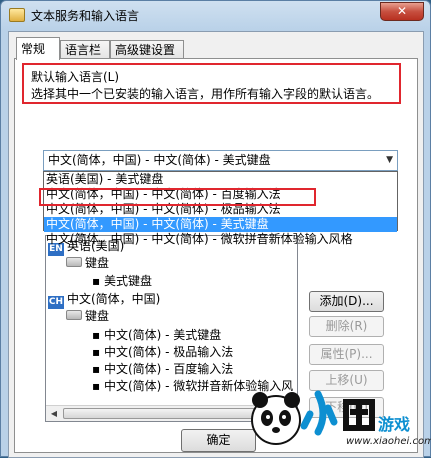 The width and height of the screenshot is (431, 458). Describe the element at coordinates (159, 160) in the screenshot. I see `default-language-value: 中文(简体，中国) - 中文(简体) - 美式键盘` at that location.